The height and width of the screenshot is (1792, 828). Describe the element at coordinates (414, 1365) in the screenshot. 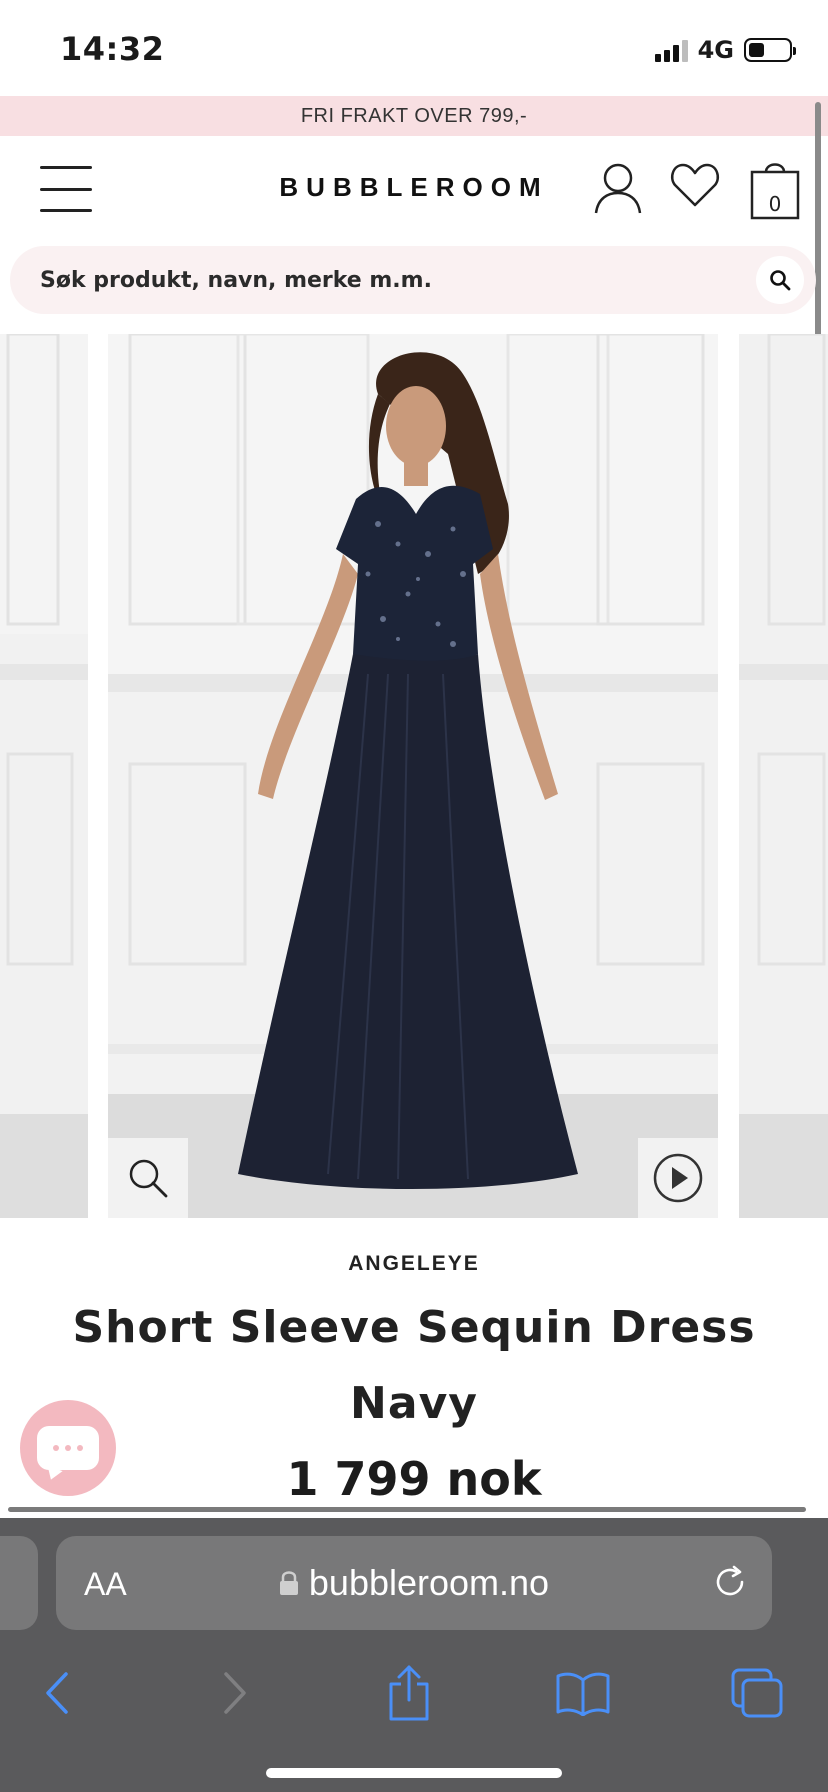

I see `product-title: Short Sleeve Sequin Dress Navy` at that location.